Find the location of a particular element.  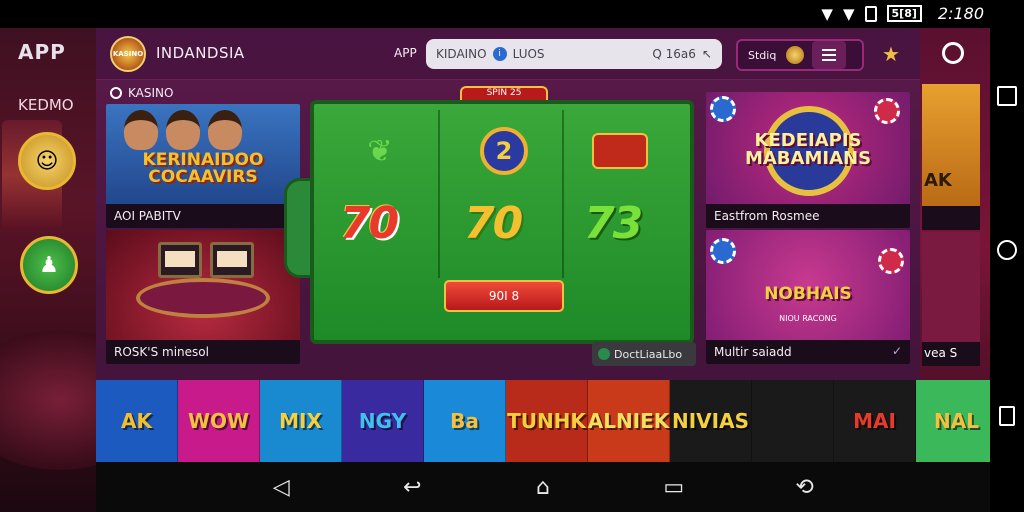

game-art-title: KERINAIDOO COCAAVIRS is located at coordinates (203, 168).